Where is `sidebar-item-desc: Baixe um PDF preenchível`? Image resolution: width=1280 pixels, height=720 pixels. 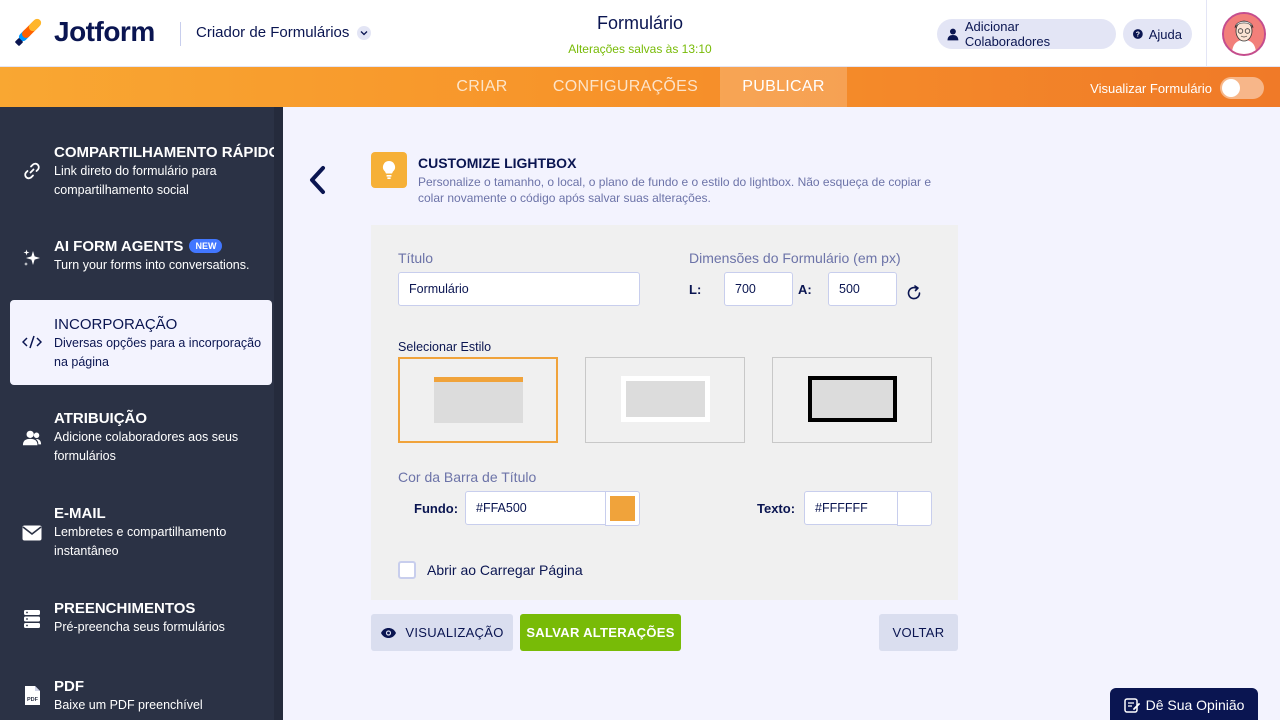
sidebar-item-desc: Baixe um PDF preenchível is located at coordinates (128, 705).